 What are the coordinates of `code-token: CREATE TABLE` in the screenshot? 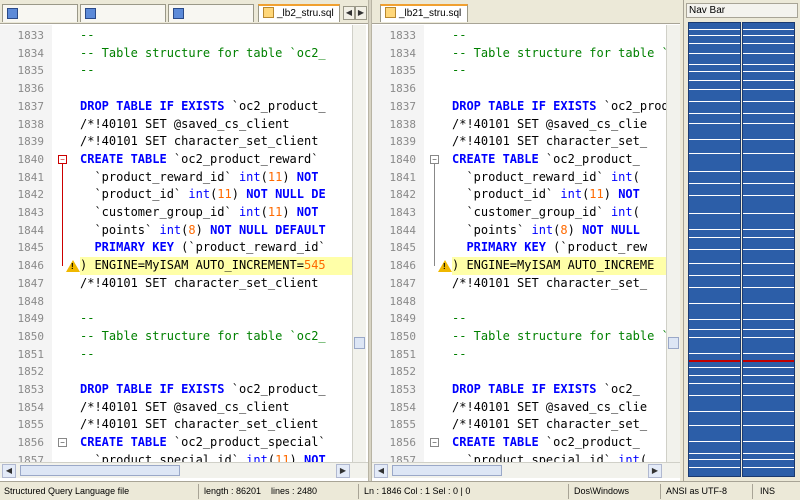 It's located at (495, 442).